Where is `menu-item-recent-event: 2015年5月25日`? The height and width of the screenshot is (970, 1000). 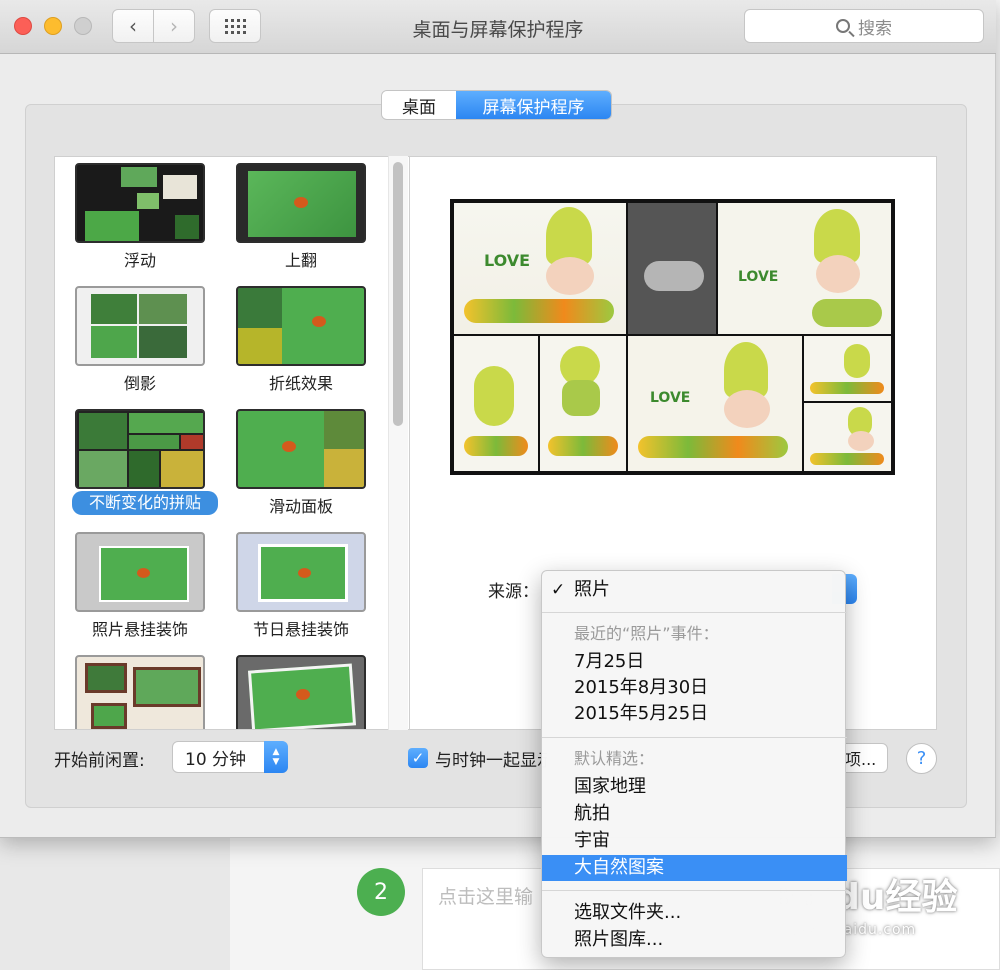 menu-item-recent-event: 2015年5月25日 is located at coordinates (694, 714).